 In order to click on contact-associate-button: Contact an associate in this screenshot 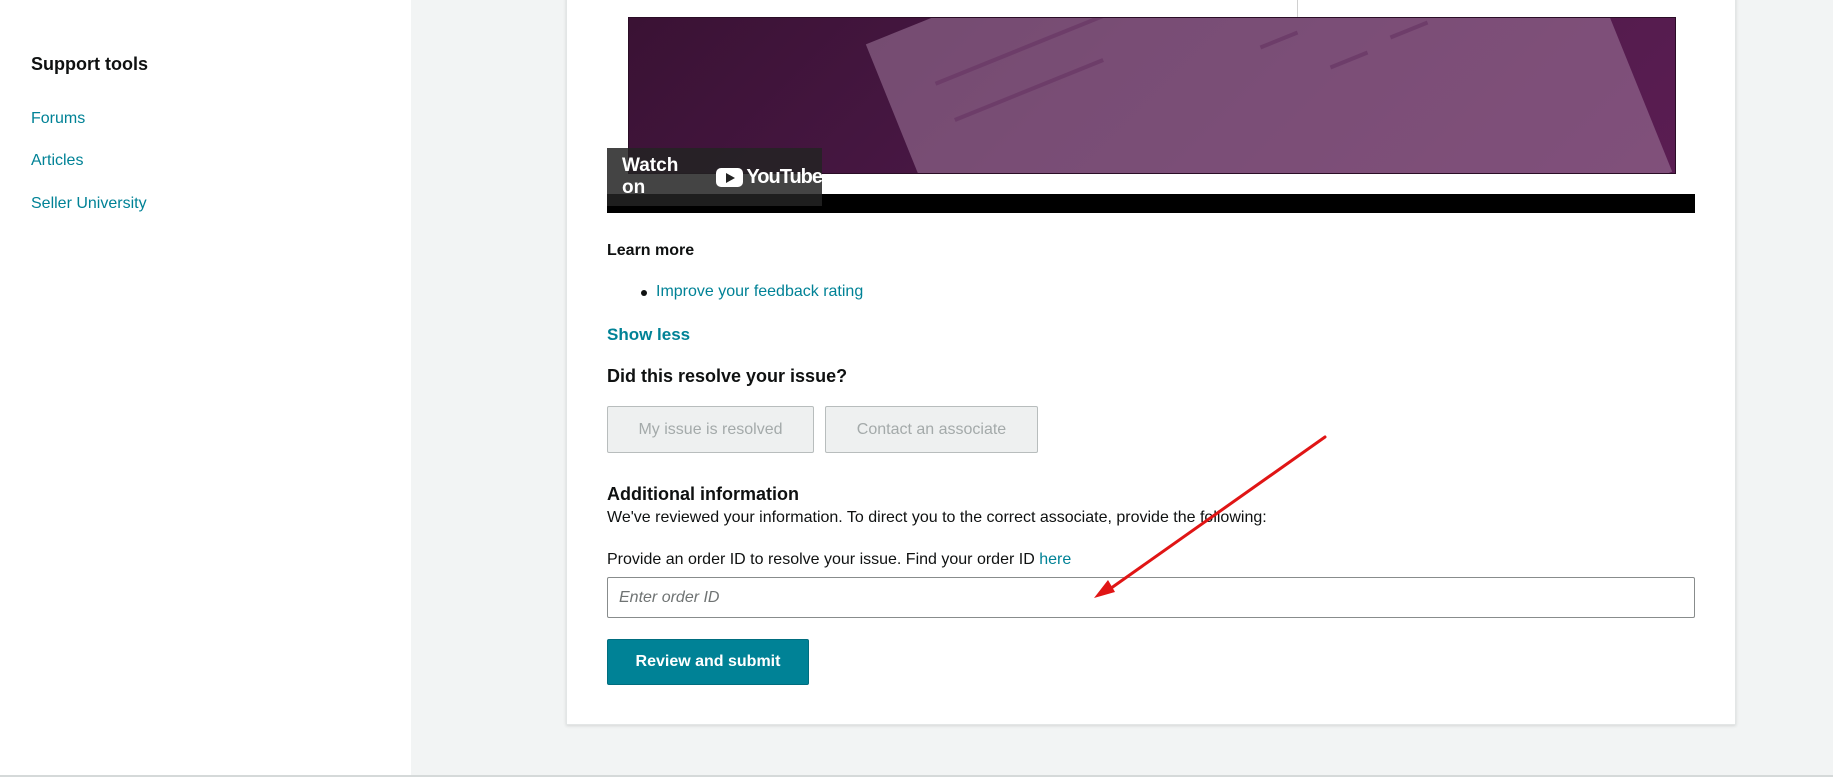, I will do `click(931, 429)`.